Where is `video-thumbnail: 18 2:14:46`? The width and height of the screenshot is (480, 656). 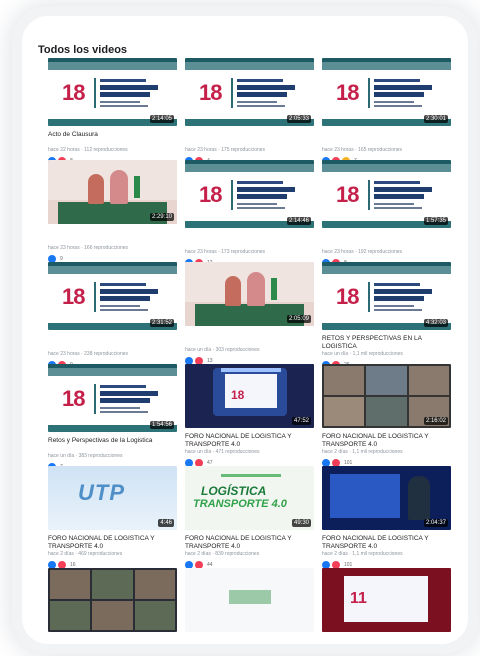 video-thumbnail: 18 2:14:46 is located at coordinates (249, 194).